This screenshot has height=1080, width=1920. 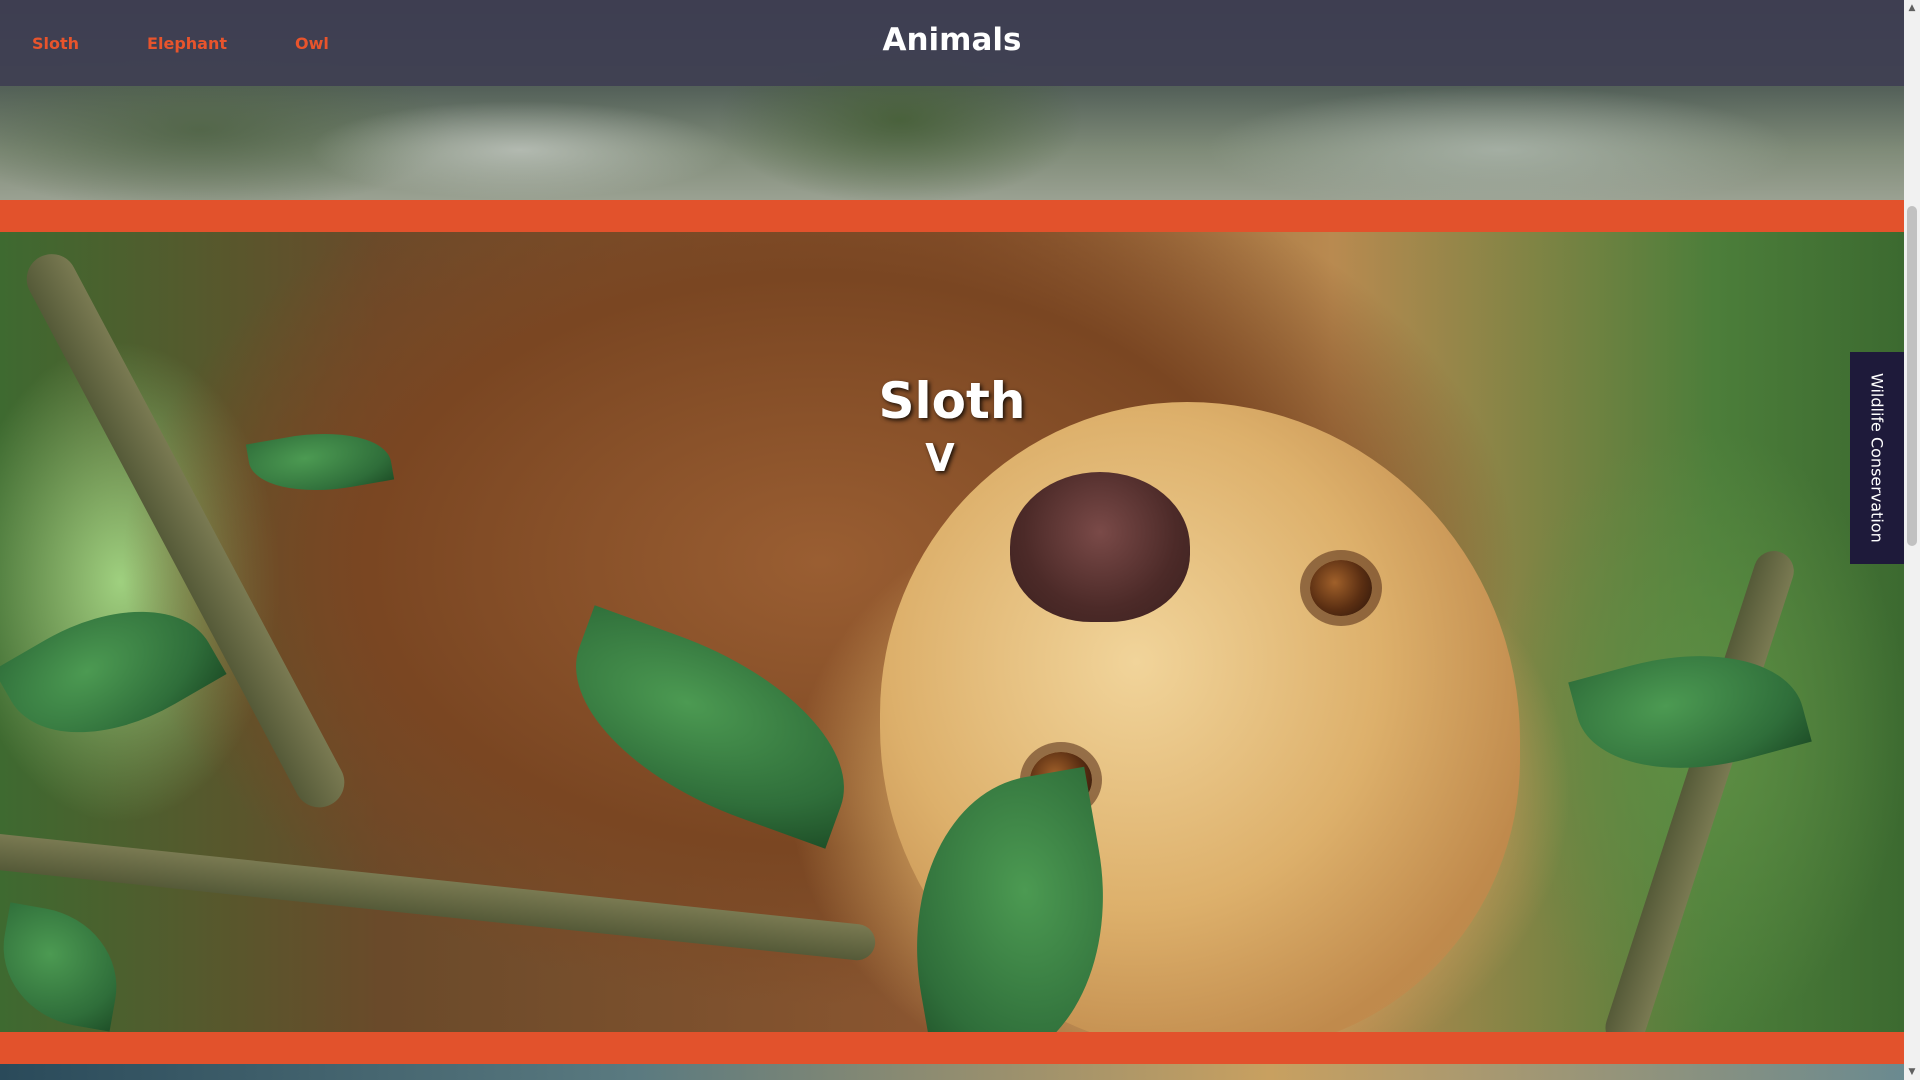 What do you see at coordinates (952, 1072) in the screenshot?
I see `next-section-image` at bounding box center [952, 1072].